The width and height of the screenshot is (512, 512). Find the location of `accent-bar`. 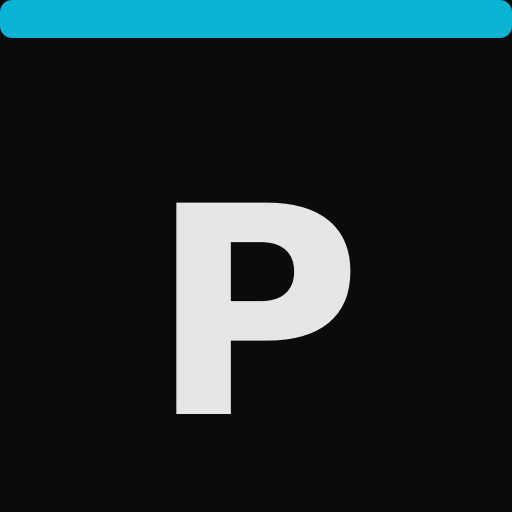

accent-bar is located at coordinates (256, 19).